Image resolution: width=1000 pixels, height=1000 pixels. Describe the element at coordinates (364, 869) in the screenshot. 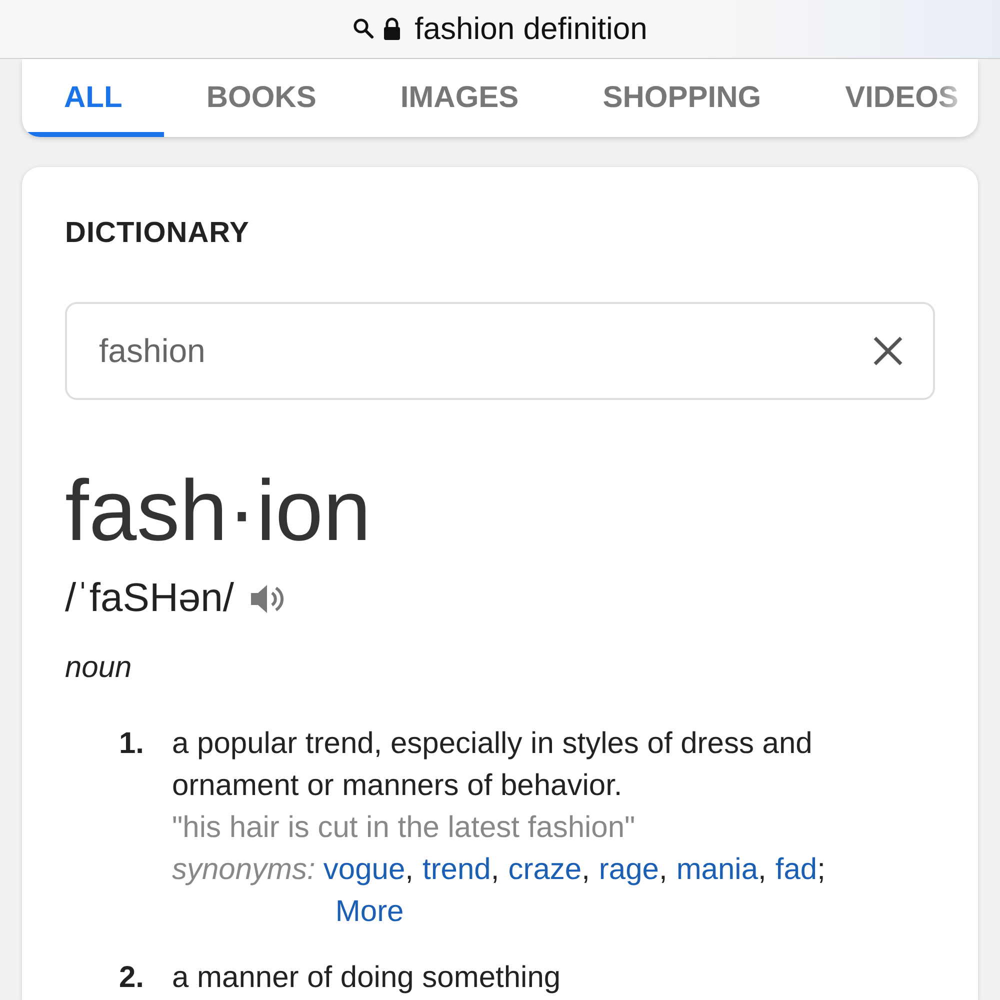

I see `synonym-link: vogue` at that location.